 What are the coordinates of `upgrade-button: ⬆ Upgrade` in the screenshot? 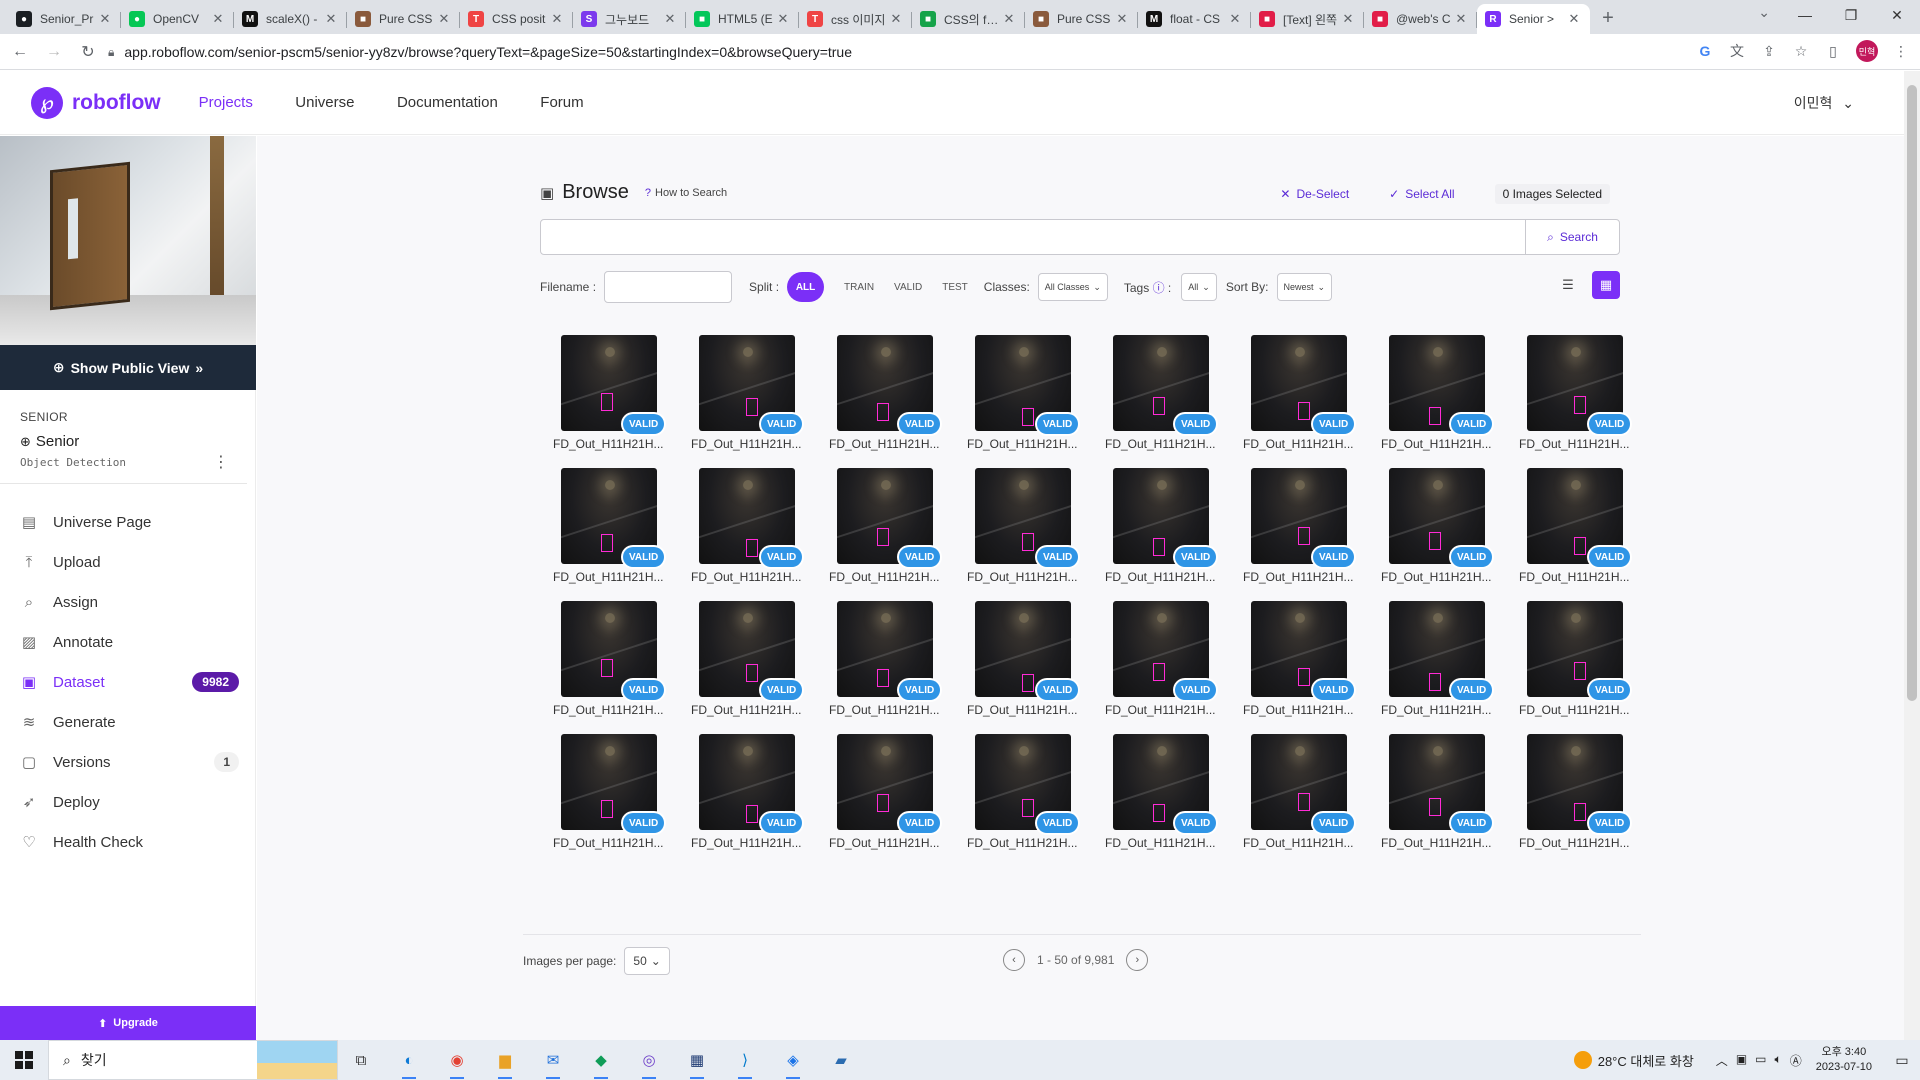 It's located at (128, 1023).